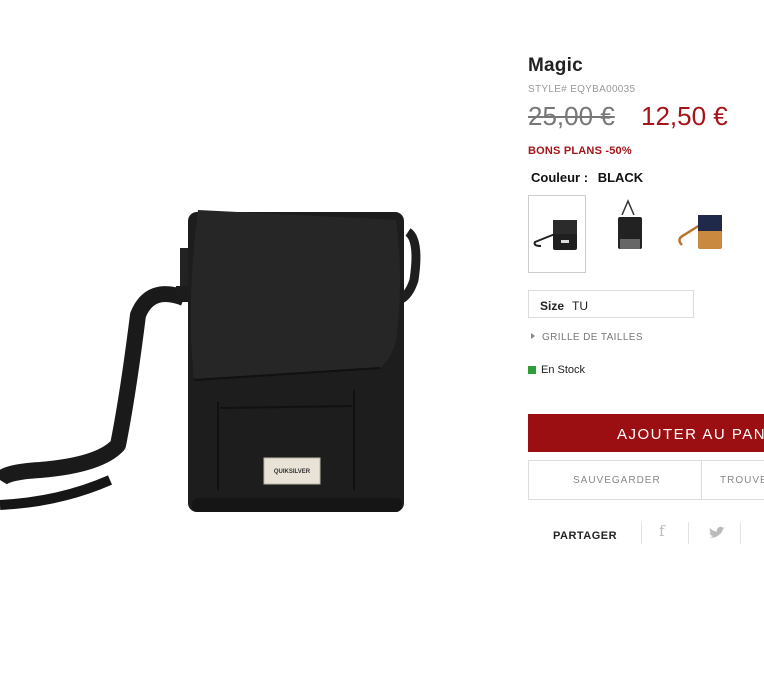 The width and height of the screenshot is (764, 676). I want to click on secondary-actions: SAUVEGARDER TROUVER, so click(646, 480).